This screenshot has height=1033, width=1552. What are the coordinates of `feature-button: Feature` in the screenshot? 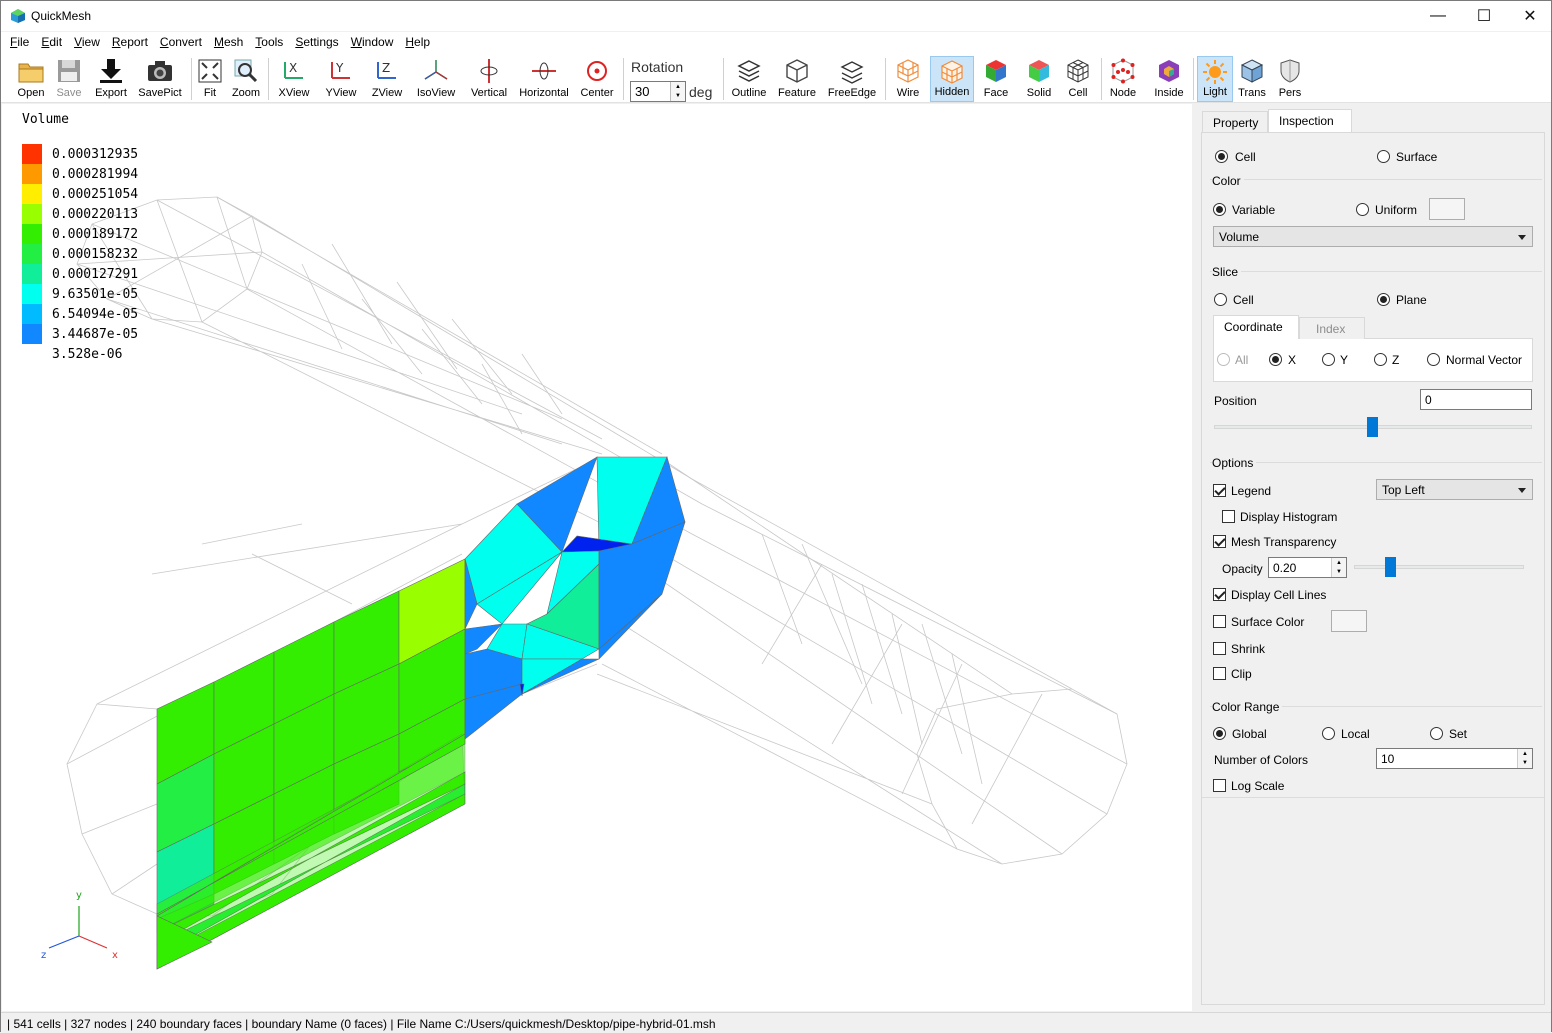 It's located at (797, 79).